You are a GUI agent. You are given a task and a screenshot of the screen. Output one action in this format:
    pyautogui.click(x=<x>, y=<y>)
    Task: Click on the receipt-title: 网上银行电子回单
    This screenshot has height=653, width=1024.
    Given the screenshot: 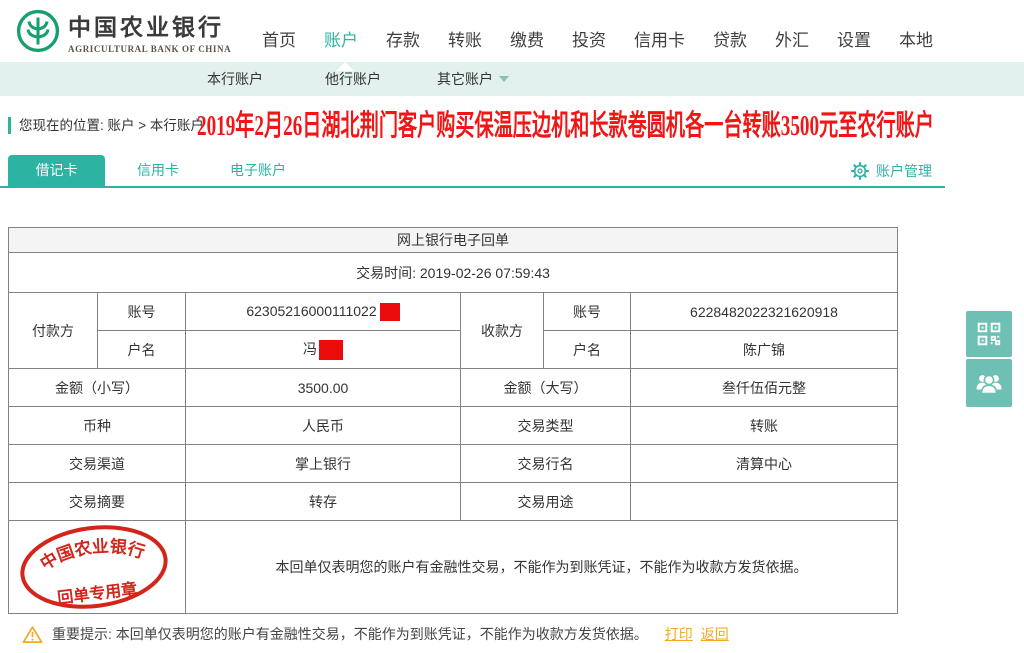 What is the action you would take?
    pyautogui.click(x=453, y=240)
    